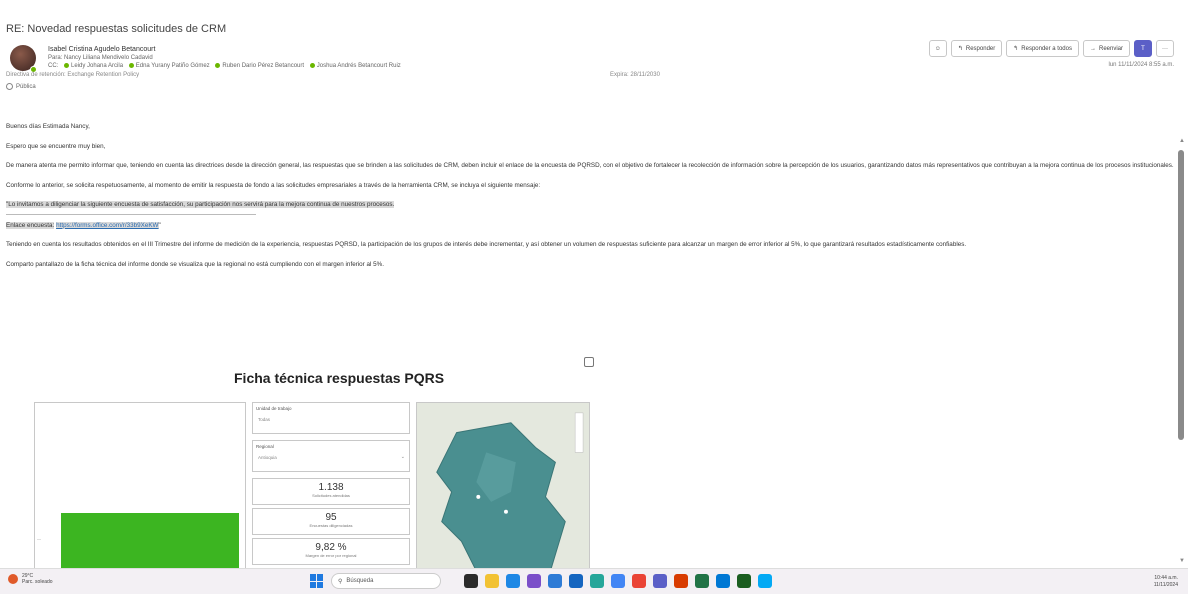  Describe the element at coordinates (331, 495) in the screenshot. I see `kpi-caption: Solicitudes atendidas` at that location.